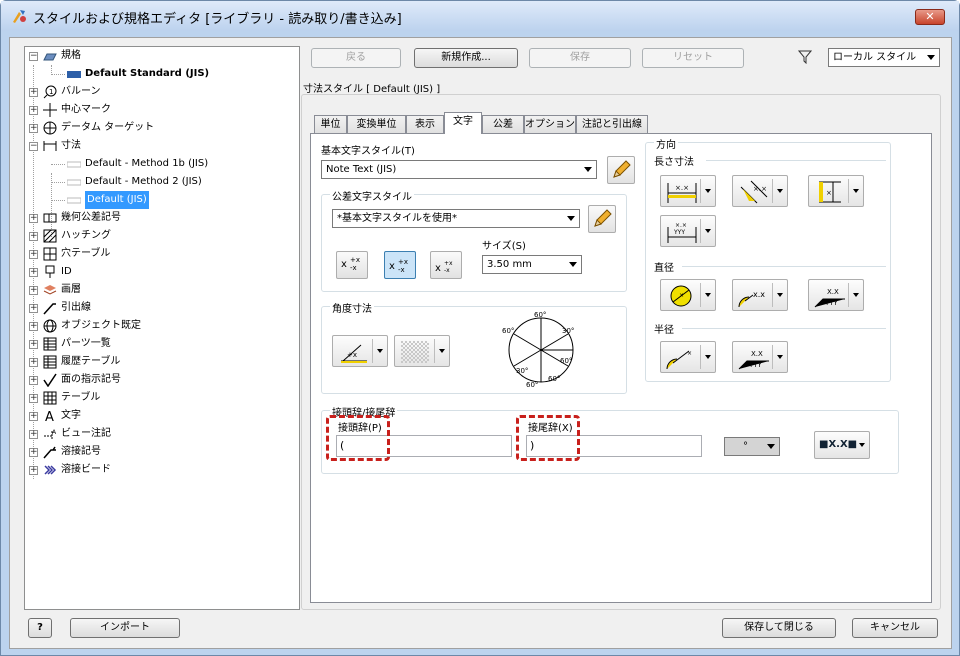 The height and width of the screenshot is (656, 960). I want to click on tolerance-stack-button: x +x -x, so click(352, 265).